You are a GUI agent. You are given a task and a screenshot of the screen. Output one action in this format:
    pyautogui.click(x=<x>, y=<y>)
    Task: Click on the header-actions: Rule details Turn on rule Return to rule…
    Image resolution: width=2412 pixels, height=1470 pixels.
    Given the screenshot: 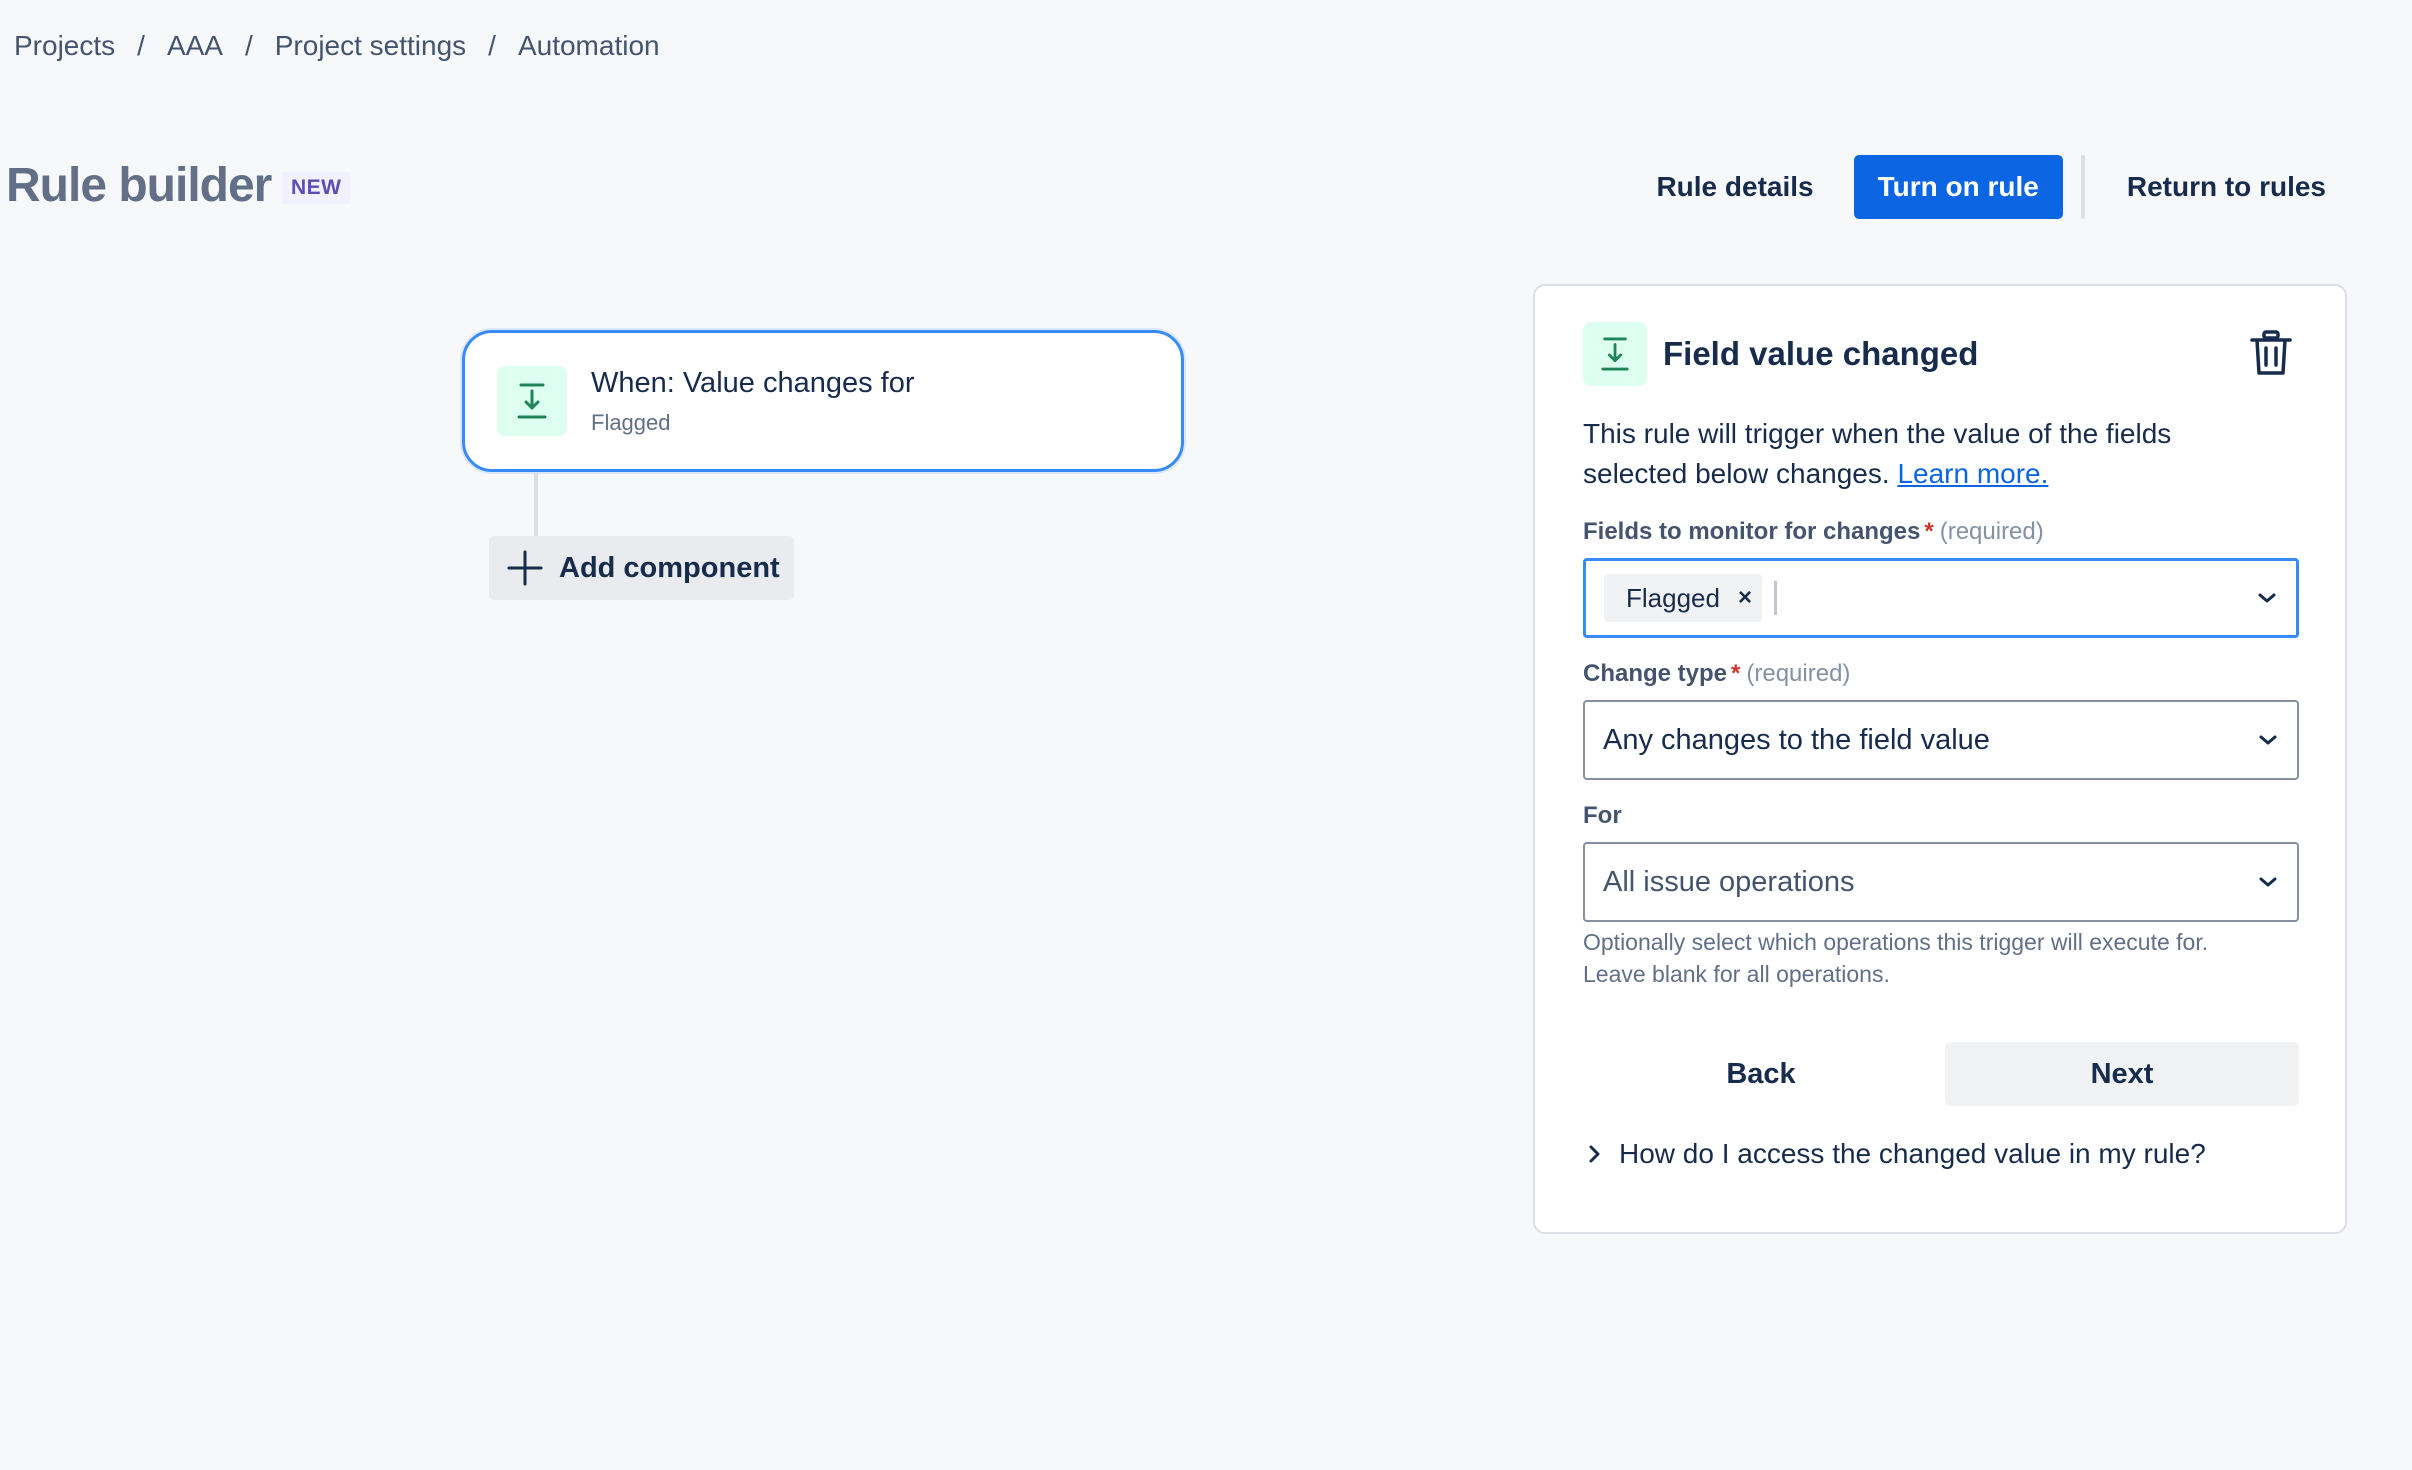 What is the action you would take?
    pyautogui.click(x=1991, y=187)
    